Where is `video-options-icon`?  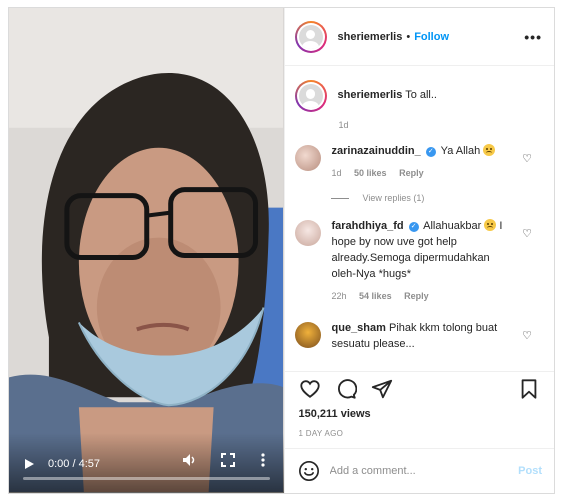 video-options-icon is located at coordinates (263, 462).